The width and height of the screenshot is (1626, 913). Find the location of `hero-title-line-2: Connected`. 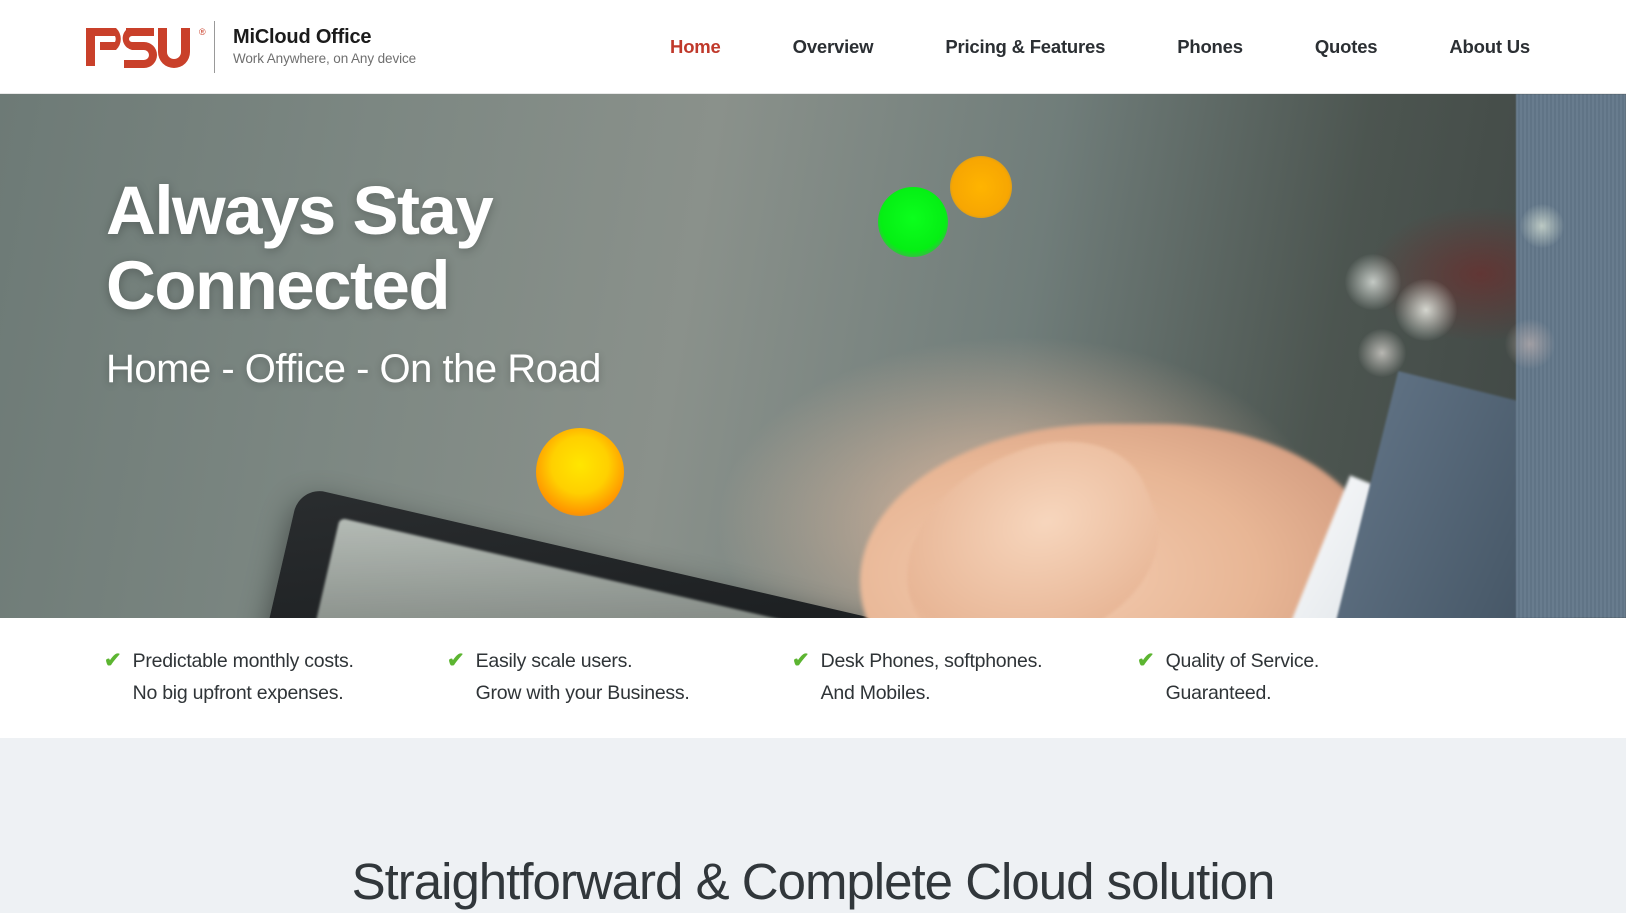

hero-title-line-2: Connected is located at coordinates (278, 285).